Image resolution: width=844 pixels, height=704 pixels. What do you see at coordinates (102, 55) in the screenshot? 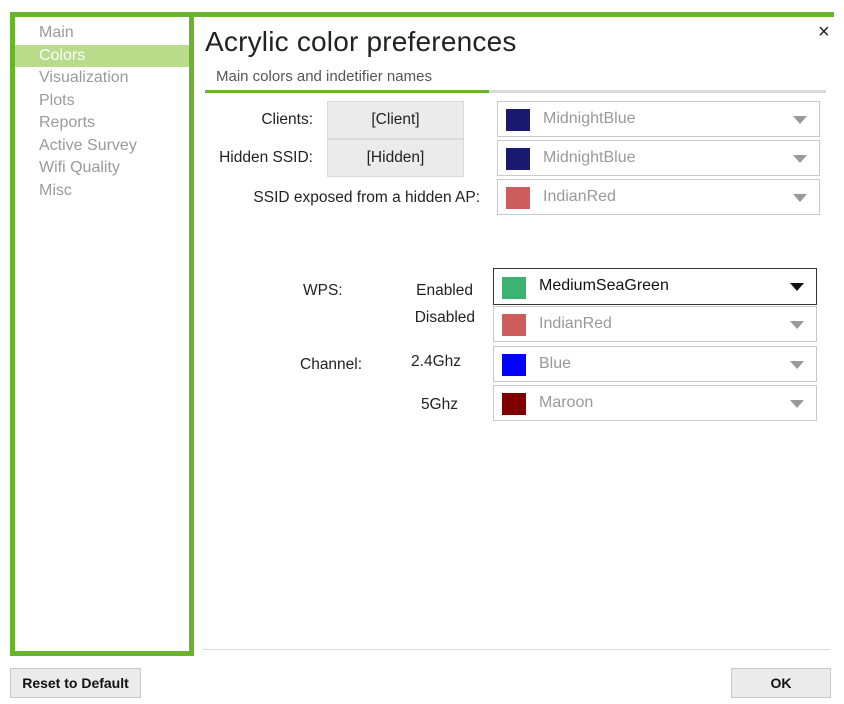
I see `sidebar-item-colors: Colors` at bounding box center [102, 55].